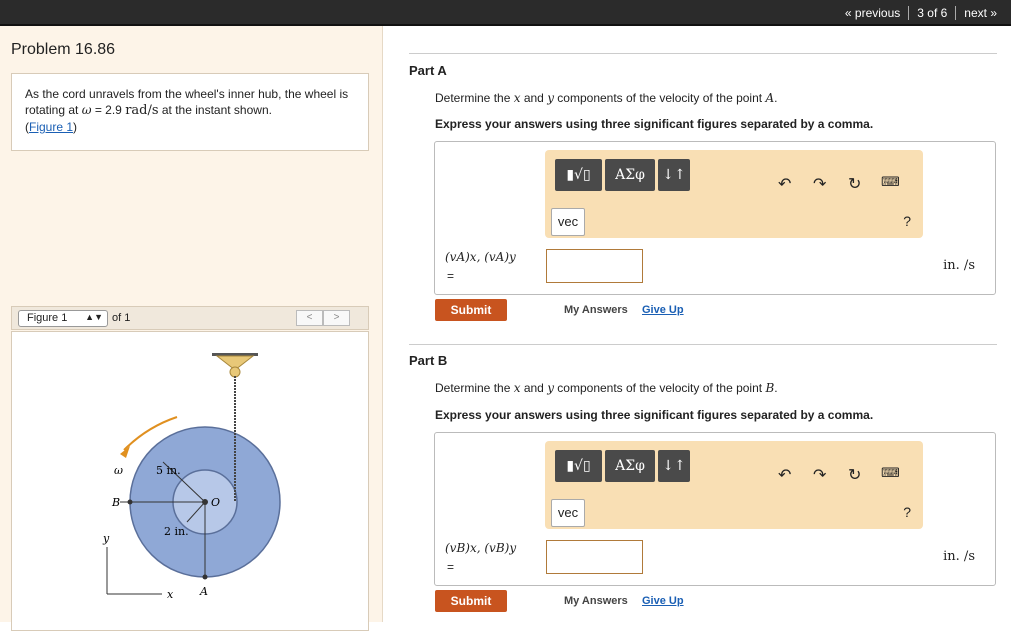 The image size is (1011, 635). What do you see at coordinates (959, 265) in the screenshot?
I see `part-a-unit: in. /s` at bounding box center [959, 265].